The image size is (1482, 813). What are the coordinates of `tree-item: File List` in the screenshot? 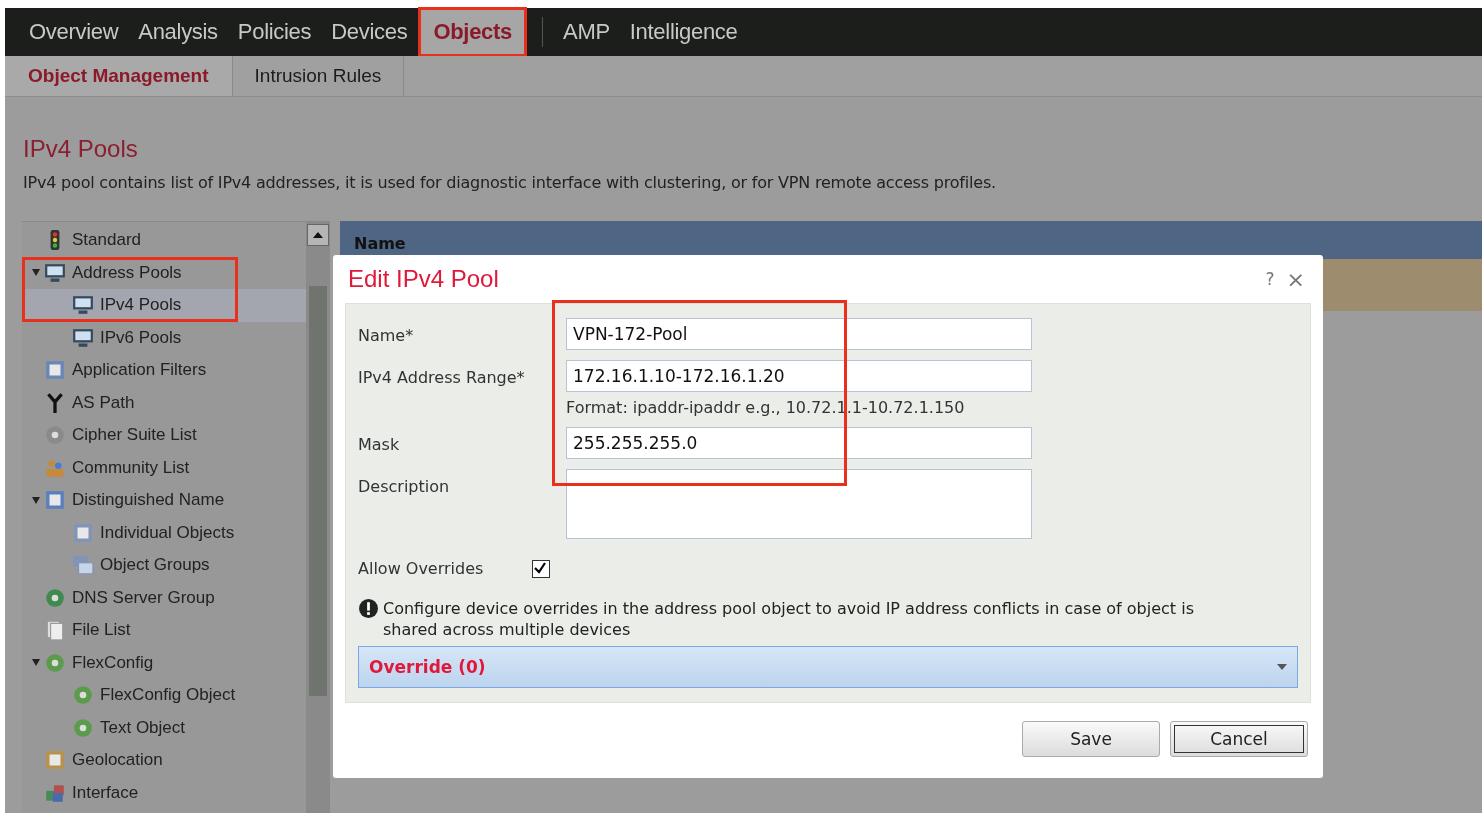 It's located at (164, 630).